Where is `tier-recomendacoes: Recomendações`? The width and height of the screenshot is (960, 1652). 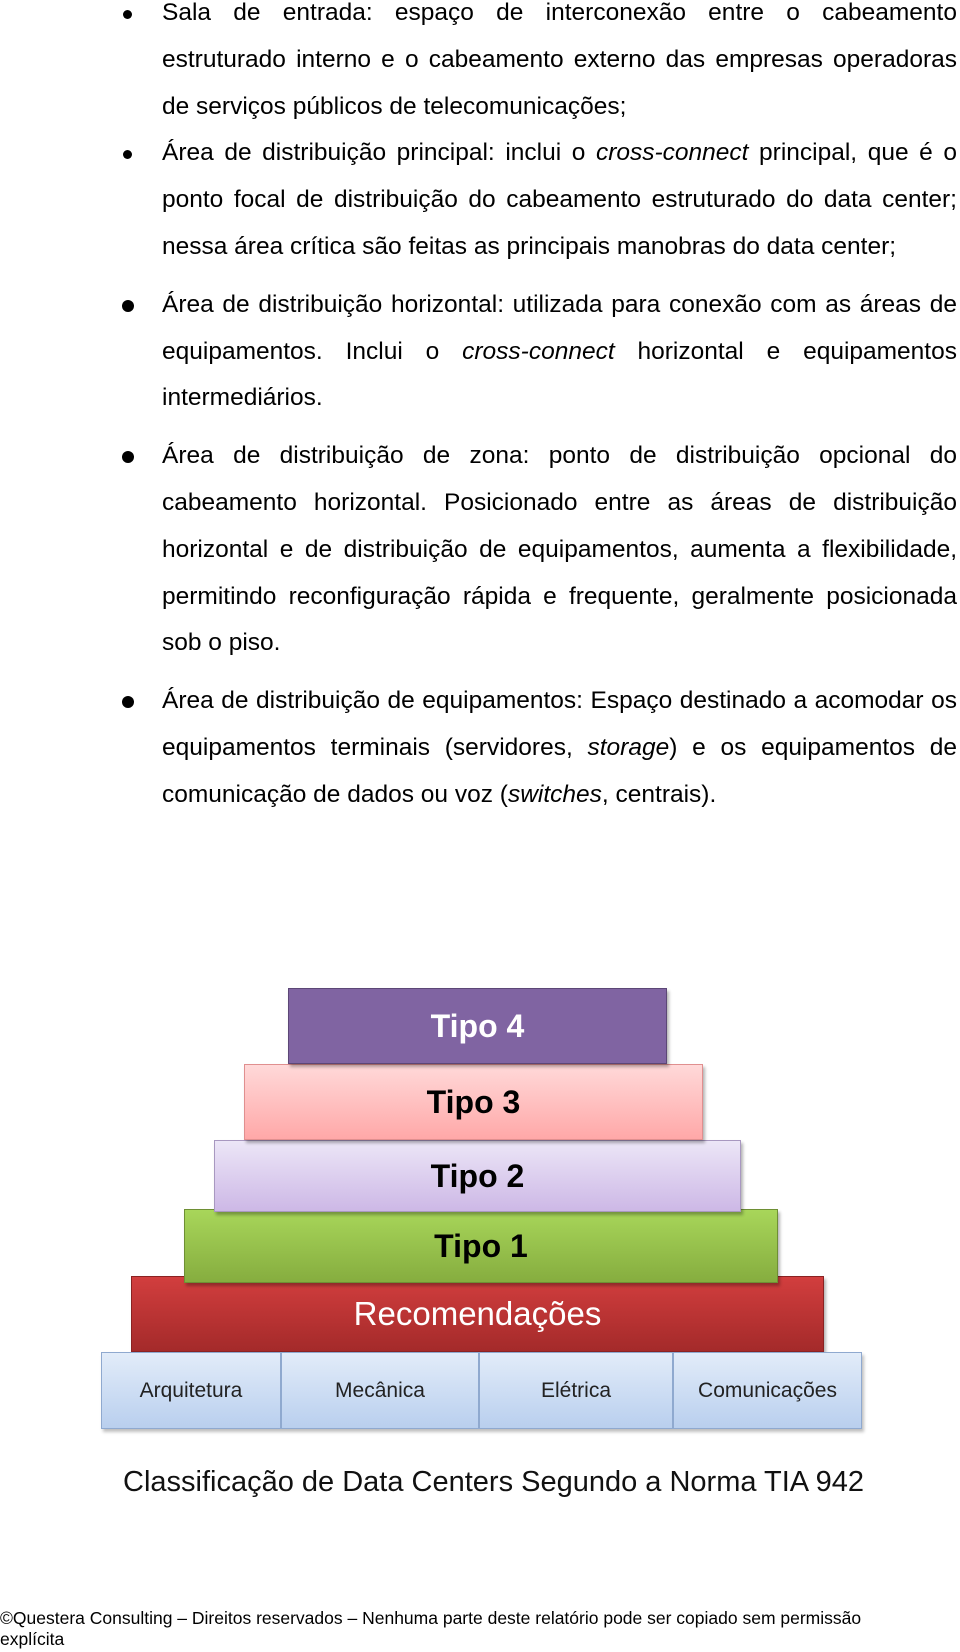 tier-recomendacoes: Recomendações is located at coordinates (477, 1314).